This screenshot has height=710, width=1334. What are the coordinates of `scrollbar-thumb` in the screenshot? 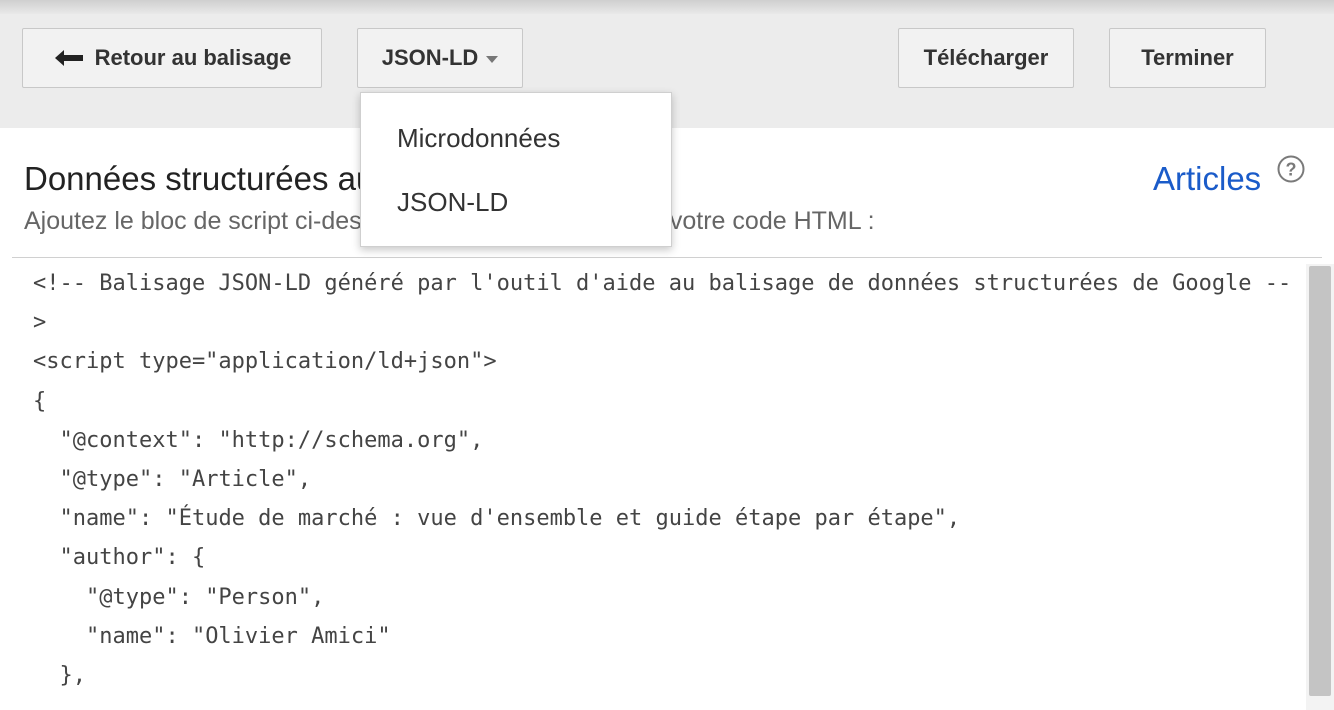 It's located at (1320, 481).